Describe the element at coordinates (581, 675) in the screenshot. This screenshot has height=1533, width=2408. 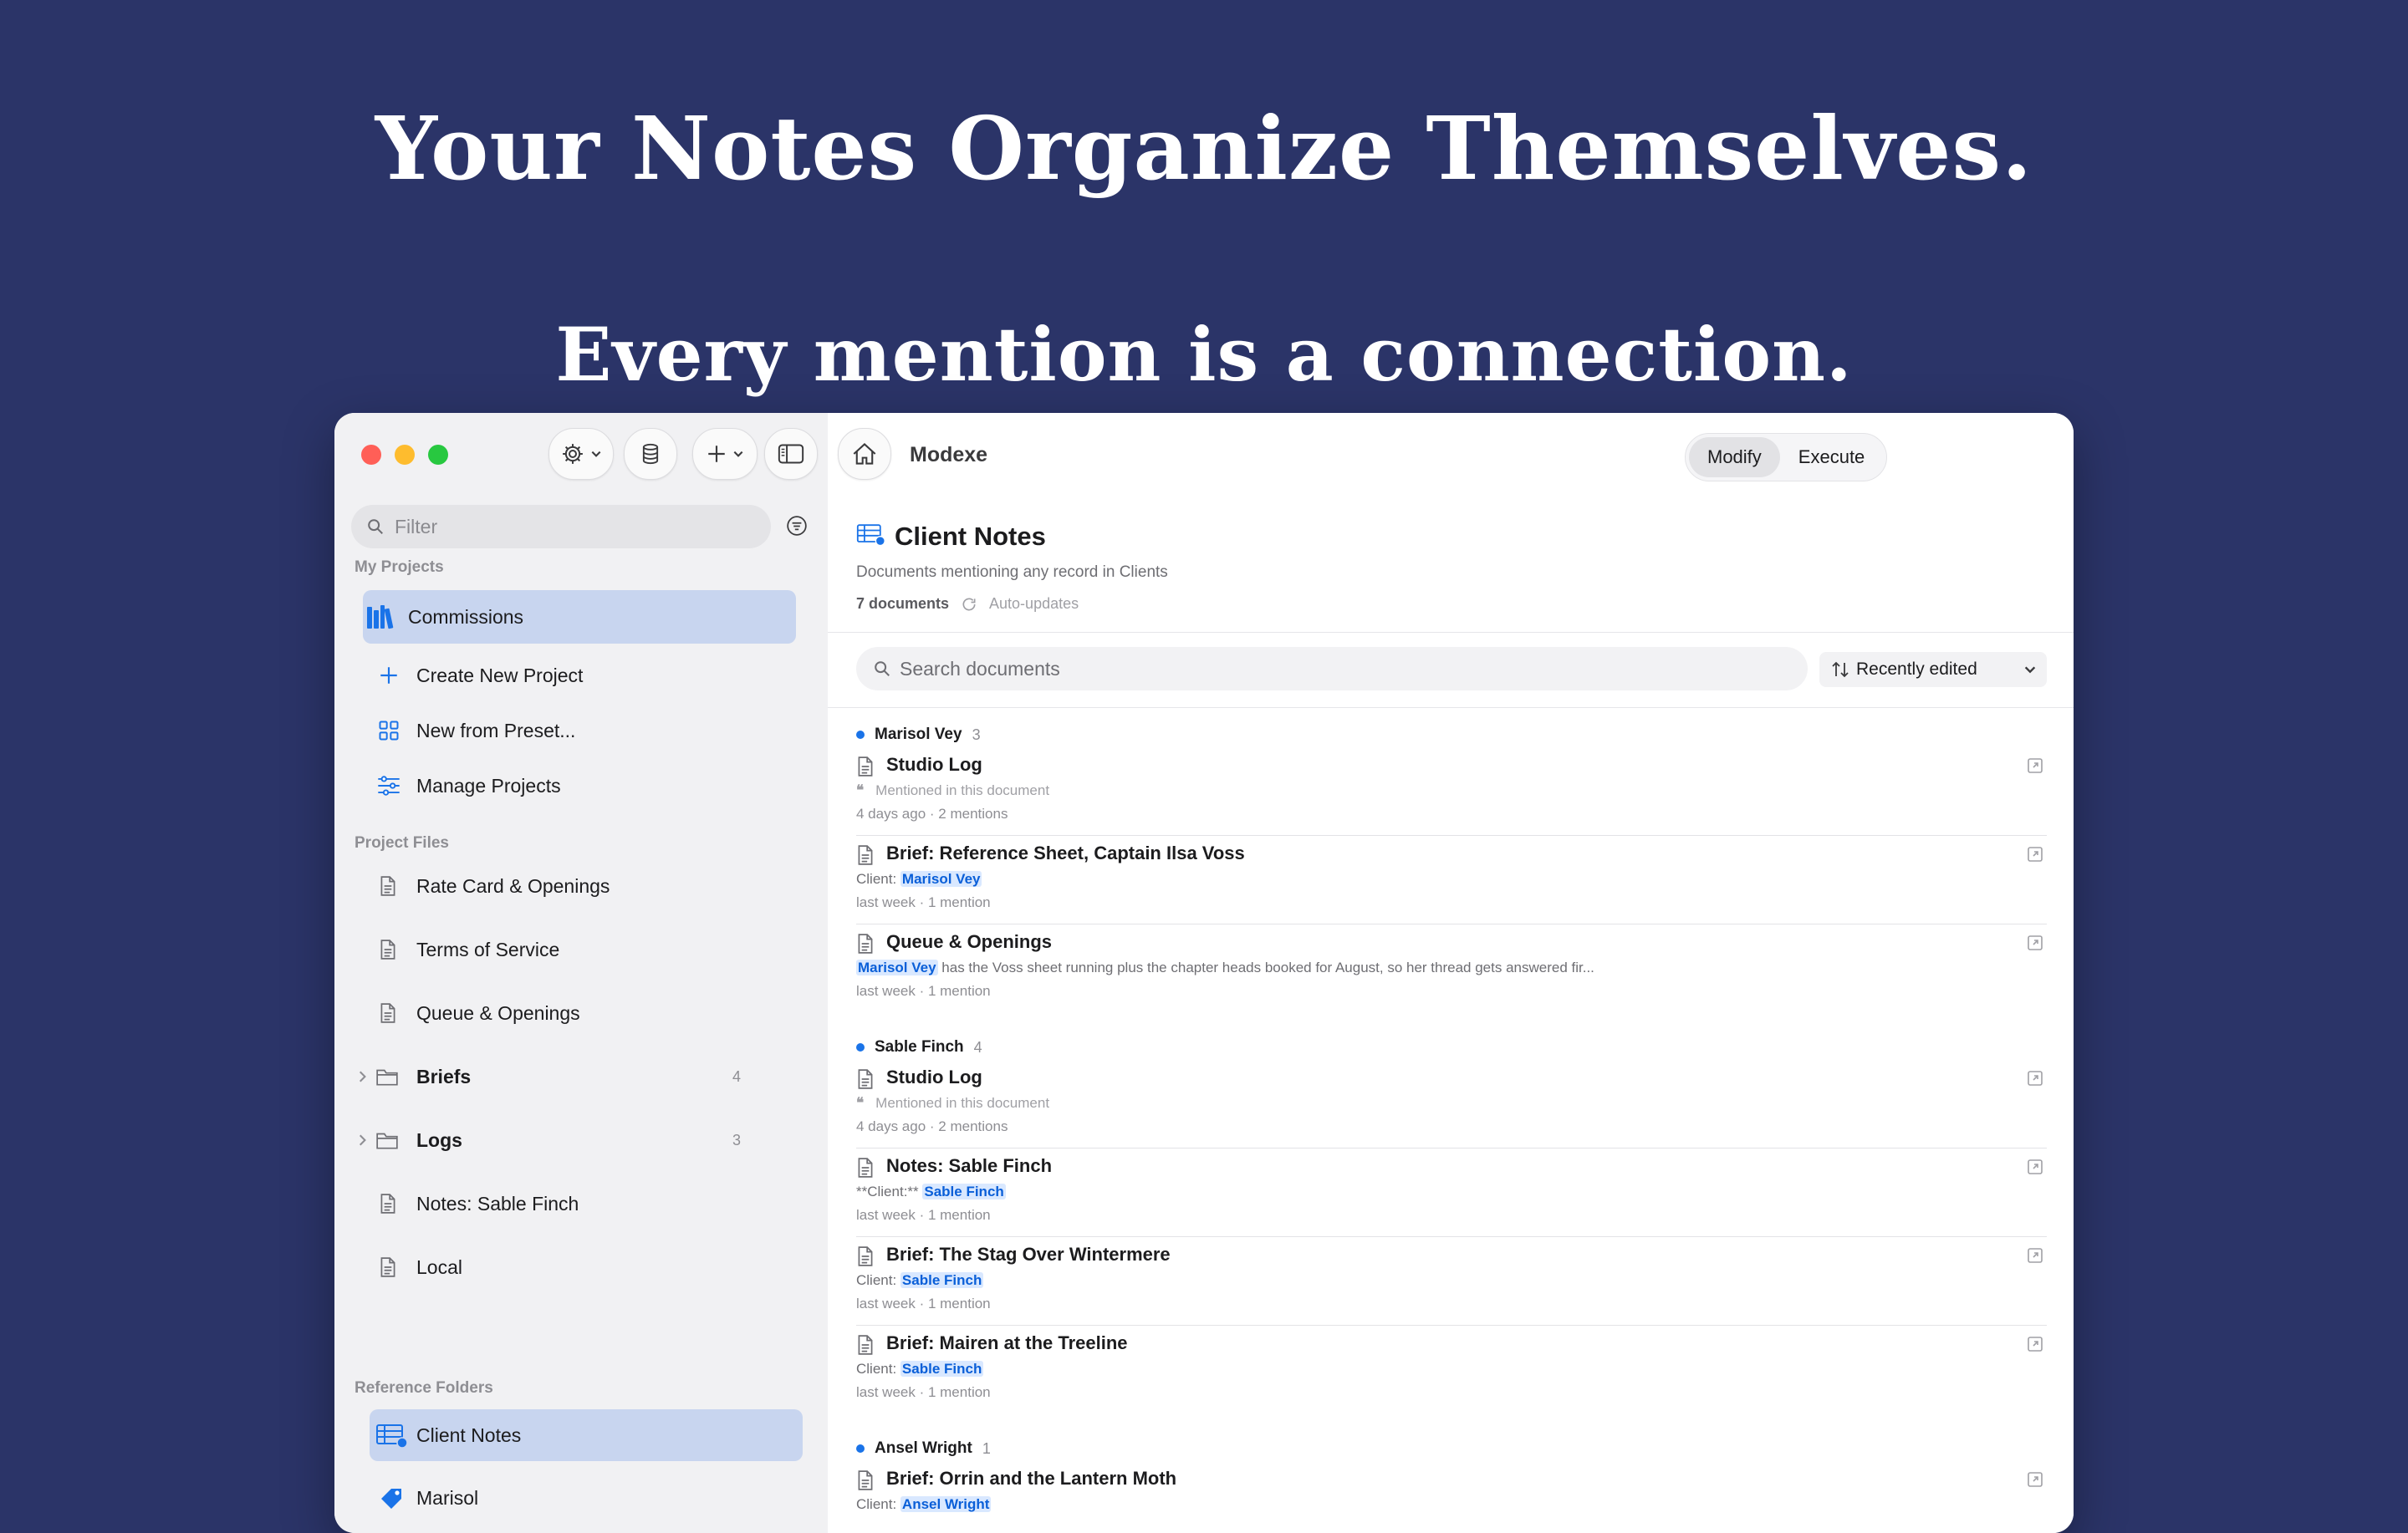
I see `create-new-project-button: Create New Project` at that location.